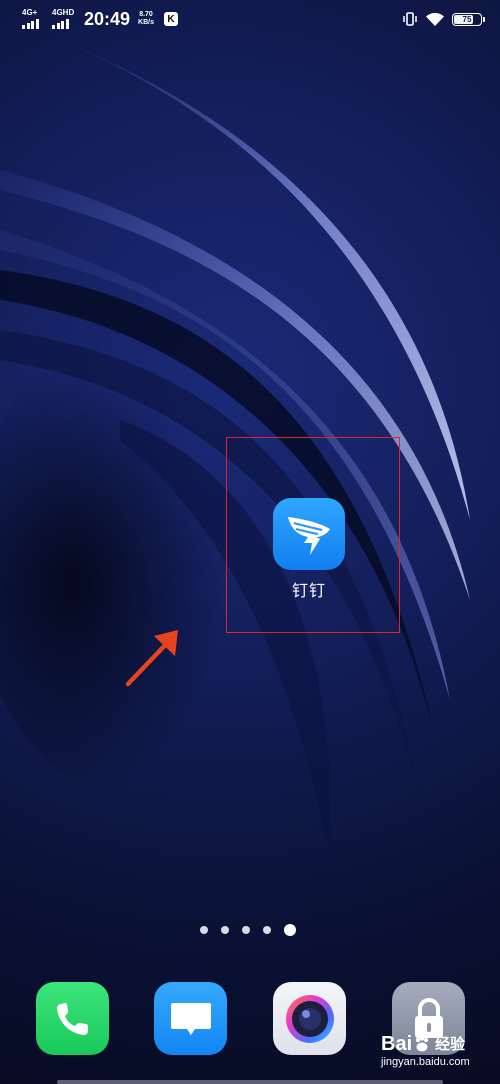 The image size is (500, 1084). Describe the element at coordinates (309, 534) in the screenshot. I see `dingtalk-icon` at that location.